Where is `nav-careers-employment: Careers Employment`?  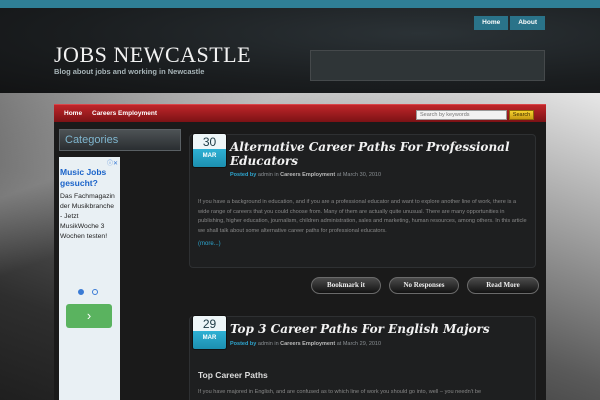
nav-careers-employment: Careers Employment is located at coordinates (124, 113).